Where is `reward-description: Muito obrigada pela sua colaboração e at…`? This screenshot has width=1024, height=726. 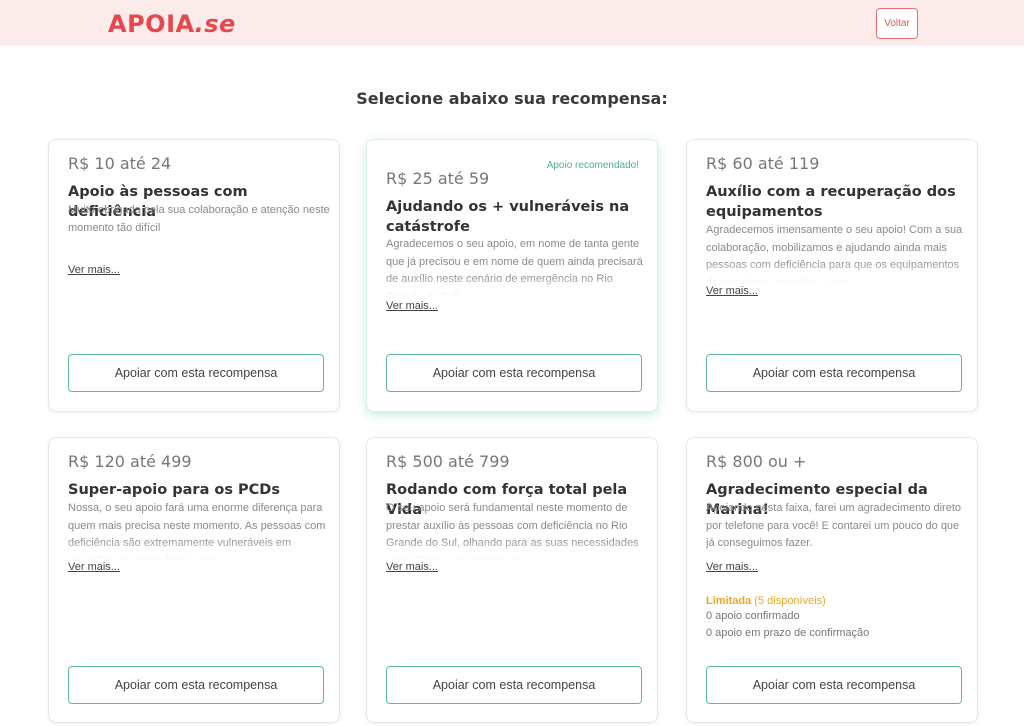
reward-description: Muito obrigada pela sua colaboração e at… is located at coordinates (199, 219).